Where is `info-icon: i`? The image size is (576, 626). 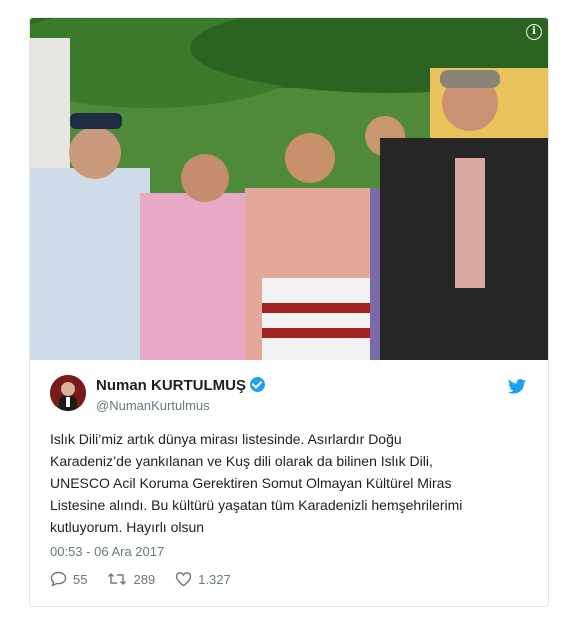 info-icon: i is located at coordinates (534, 32).